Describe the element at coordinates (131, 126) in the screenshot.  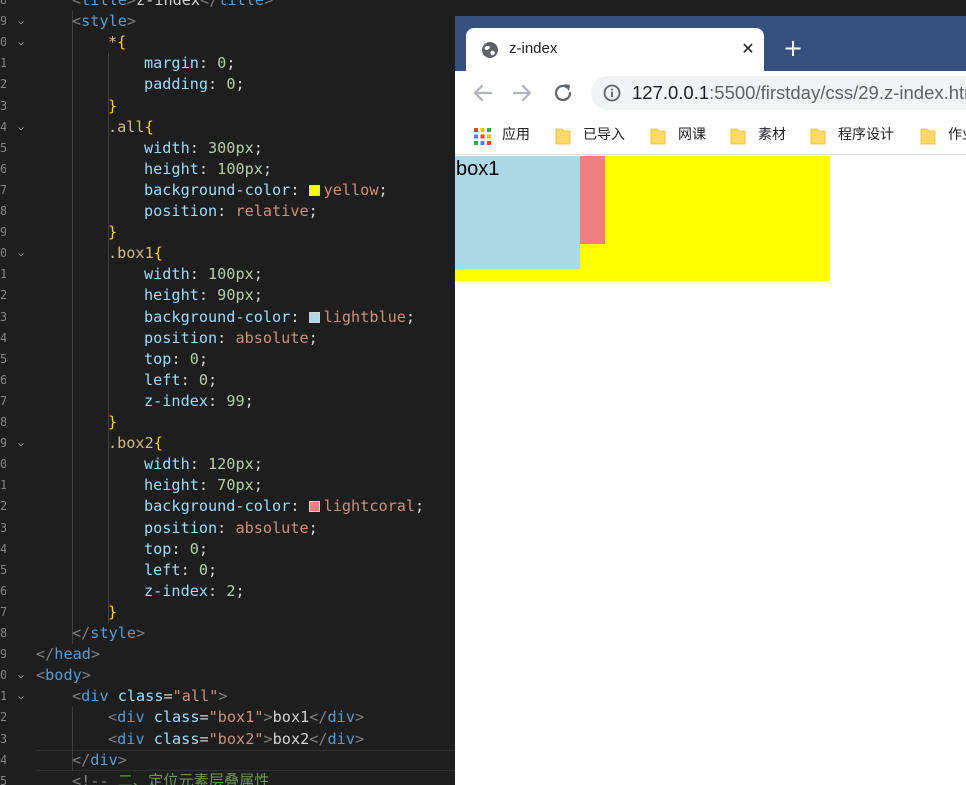
I see `code-line: .all{` at that location.